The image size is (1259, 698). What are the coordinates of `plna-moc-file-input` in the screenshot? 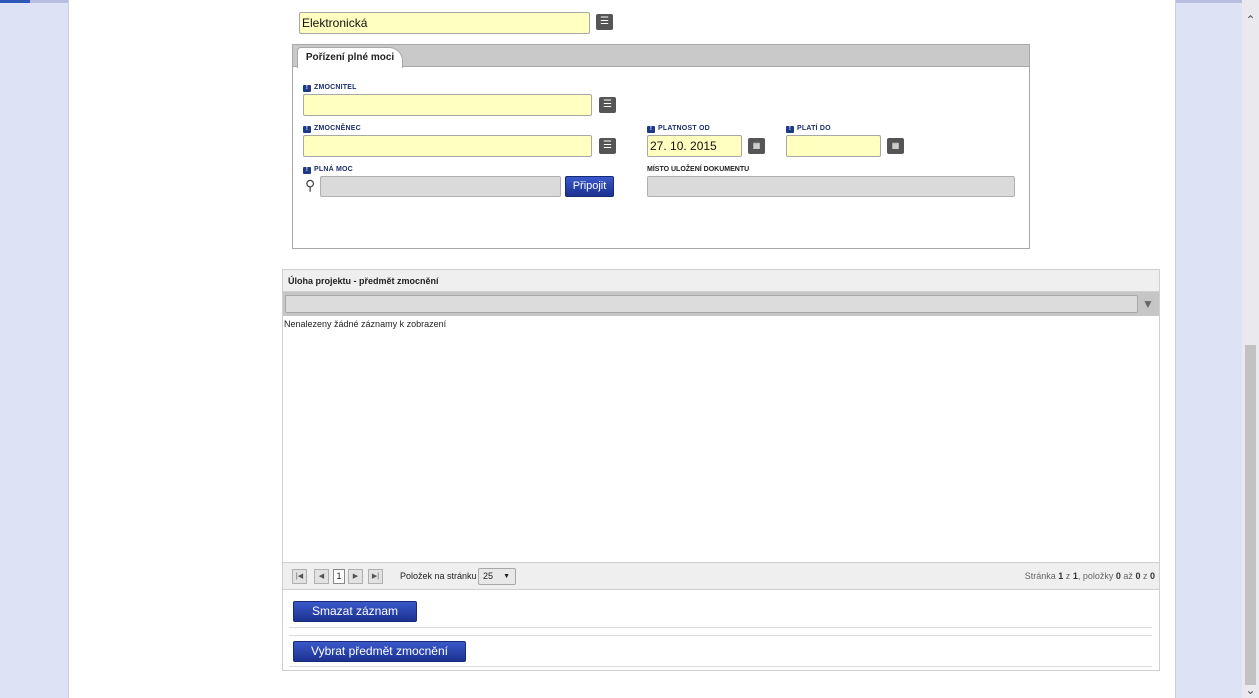 It's located at (440, 186).